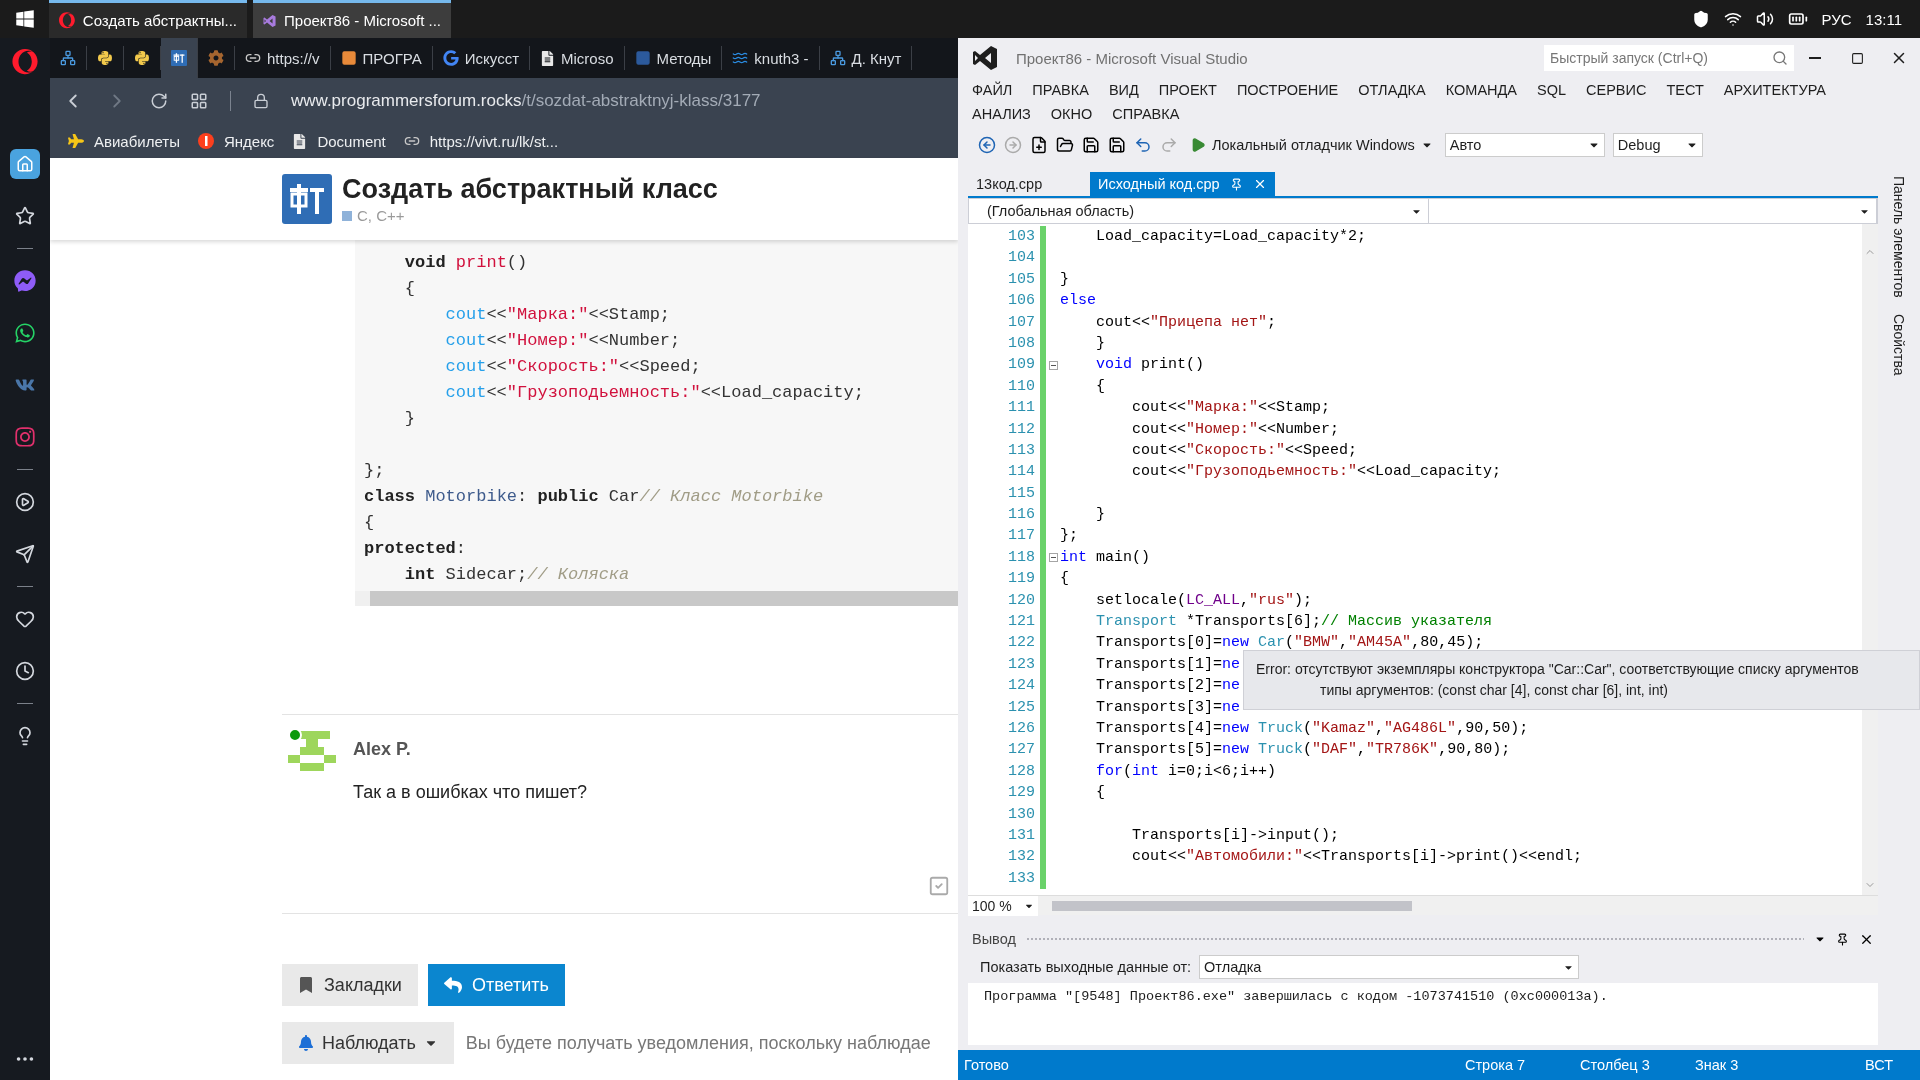 Image resolution: width=1920 pixels, height=1080 pixels. What do you see at coordinates (179, 58) in the screenshot?
I see `browser-tab` at bounding box center [179, 58].